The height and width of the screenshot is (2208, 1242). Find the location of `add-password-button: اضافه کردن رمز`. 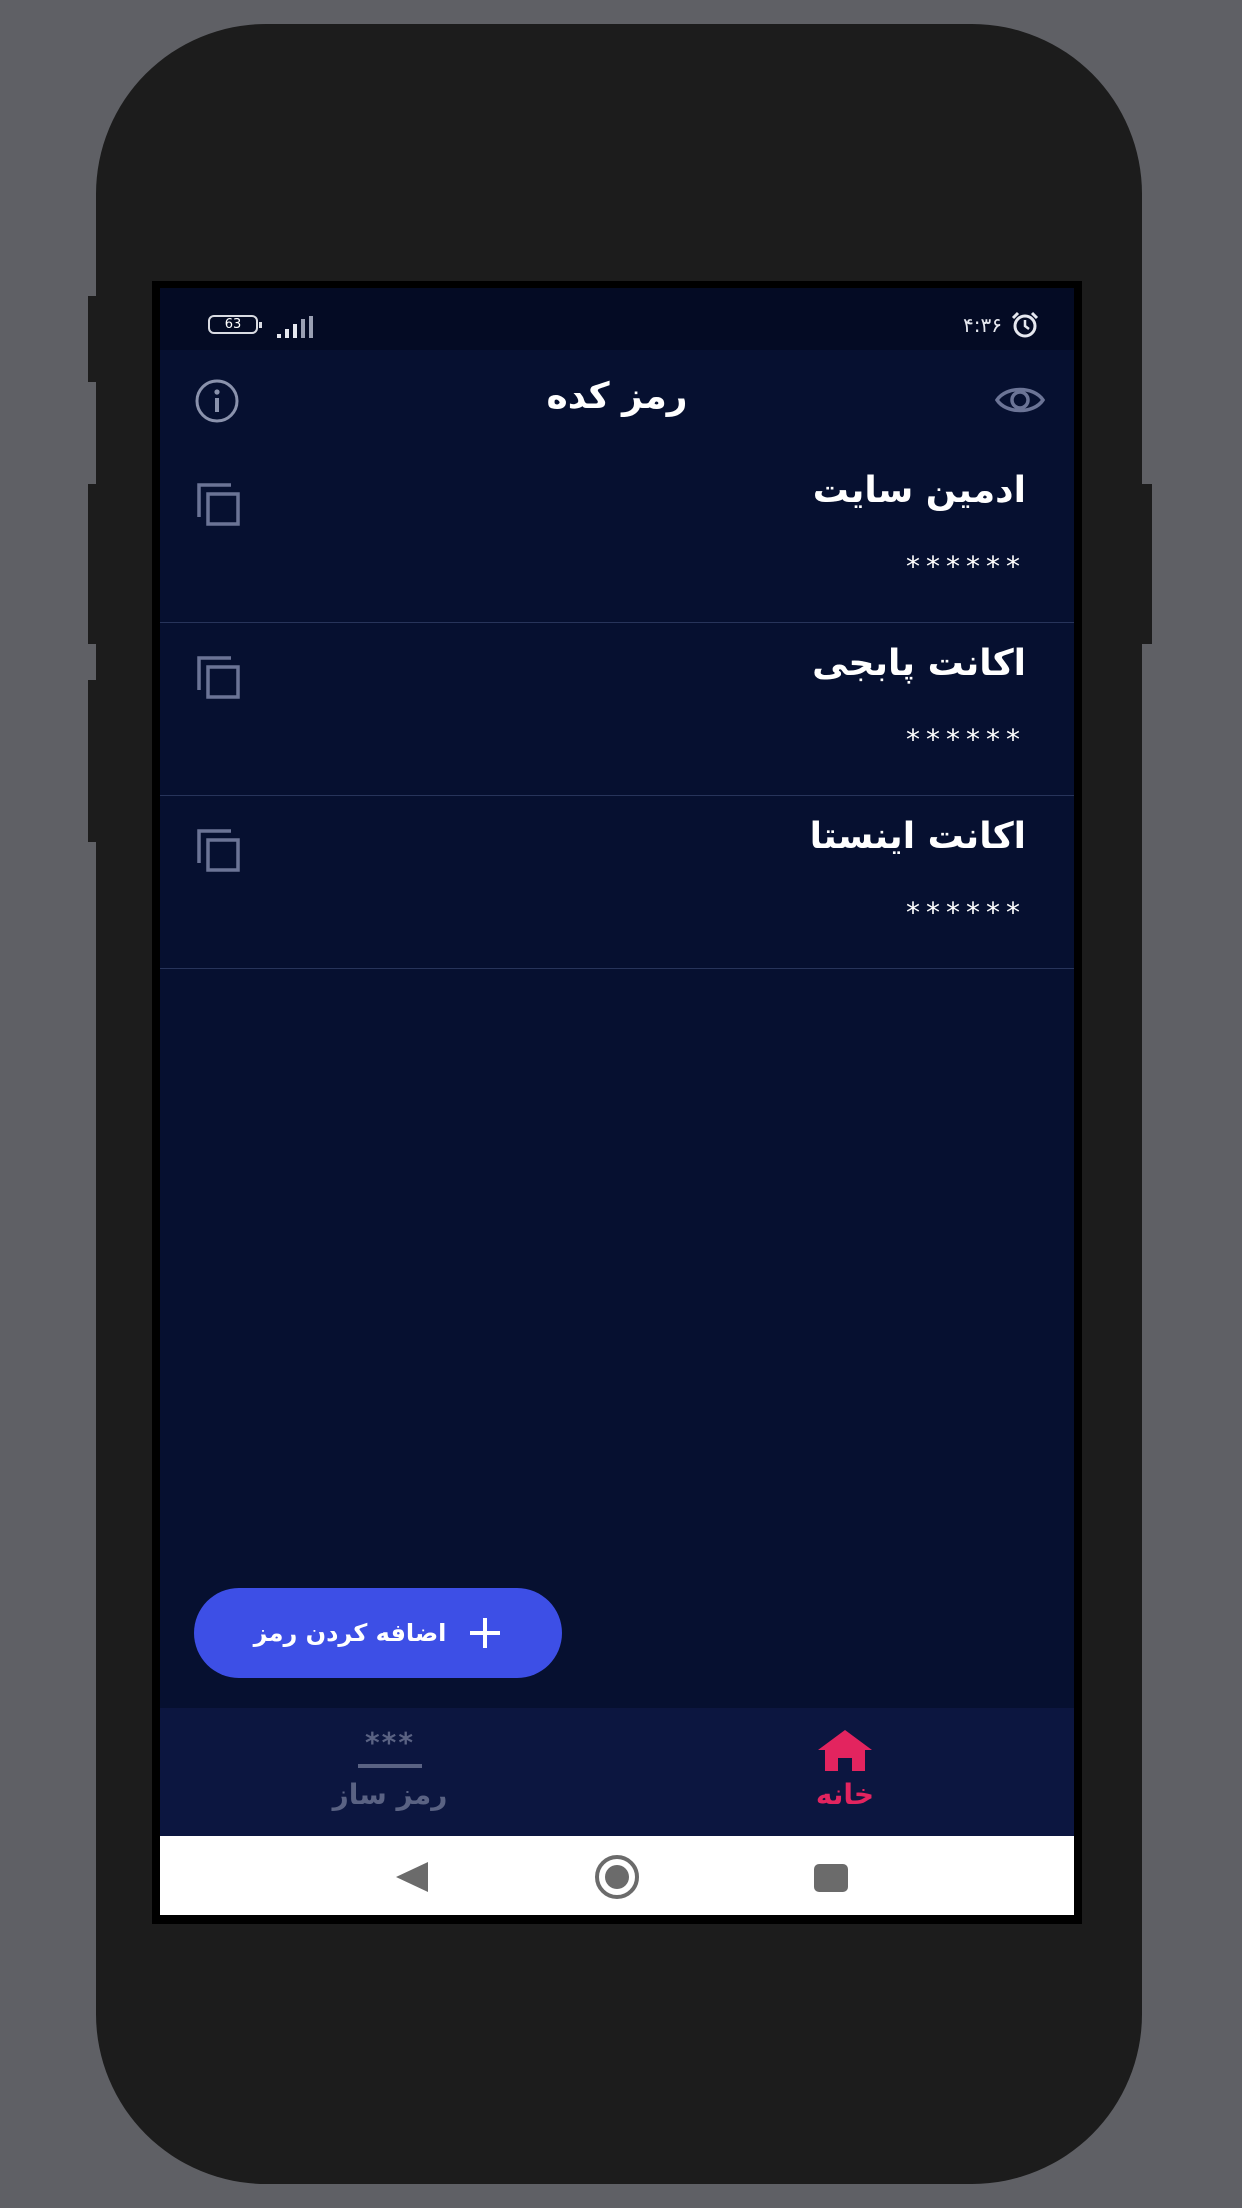

add-password-button: اضافه کردن رمز is located at coordinates (378, 1633).